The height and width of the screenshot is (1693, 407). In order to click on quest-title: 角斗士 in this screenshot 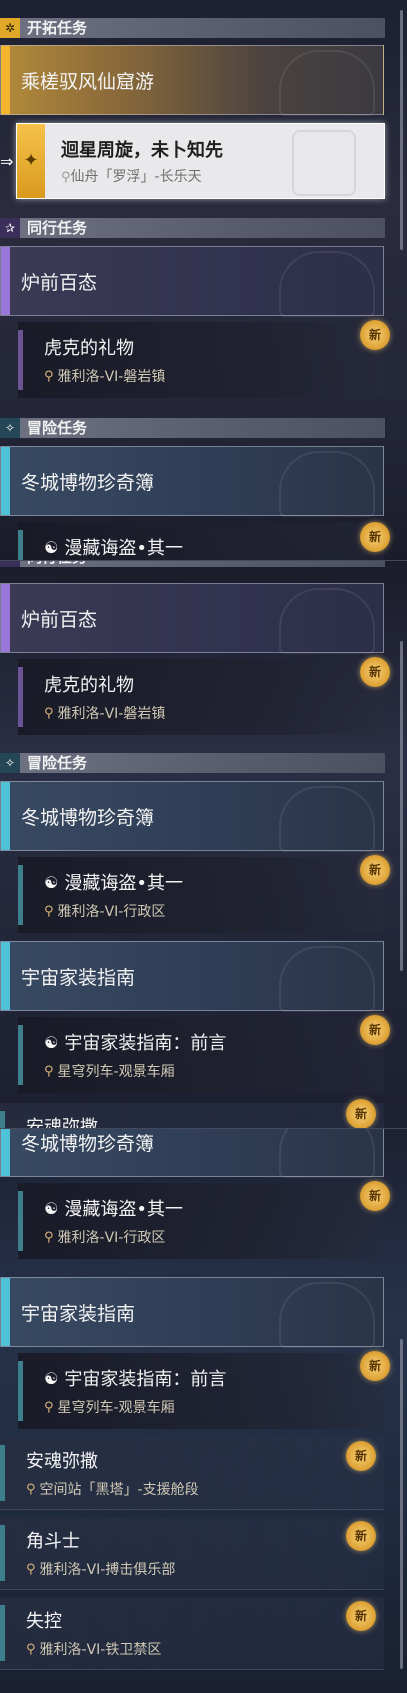, I will do `click(53, 1541)`.